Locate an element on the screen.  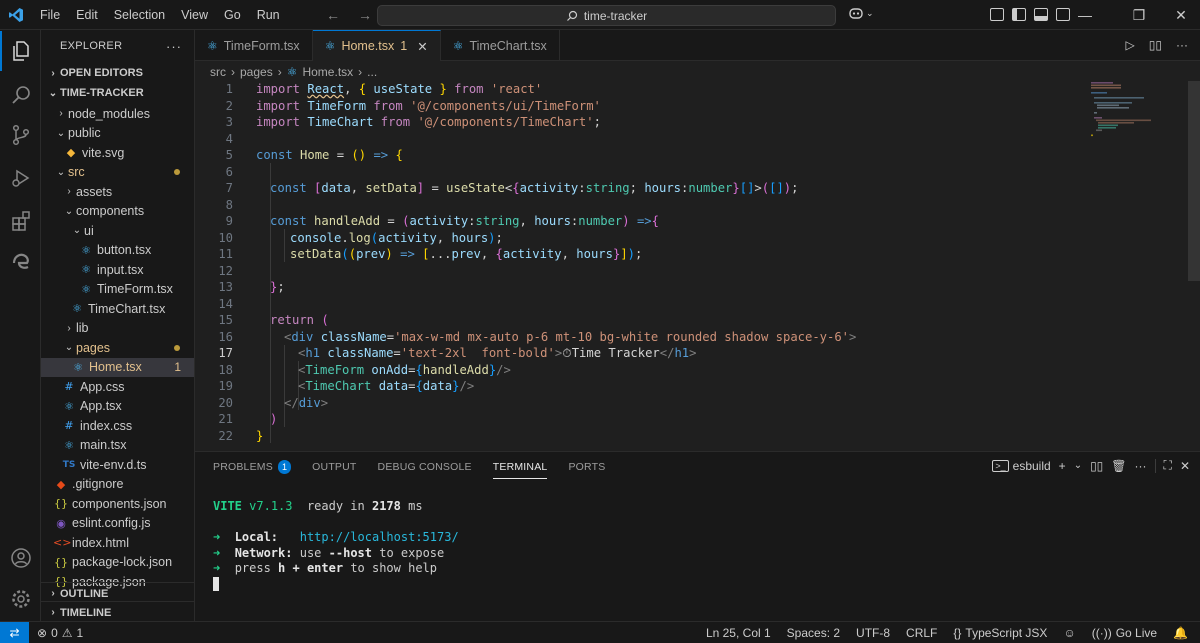
cursor-position: Ln 25, Col 1 is located at coordinates (738, 633).